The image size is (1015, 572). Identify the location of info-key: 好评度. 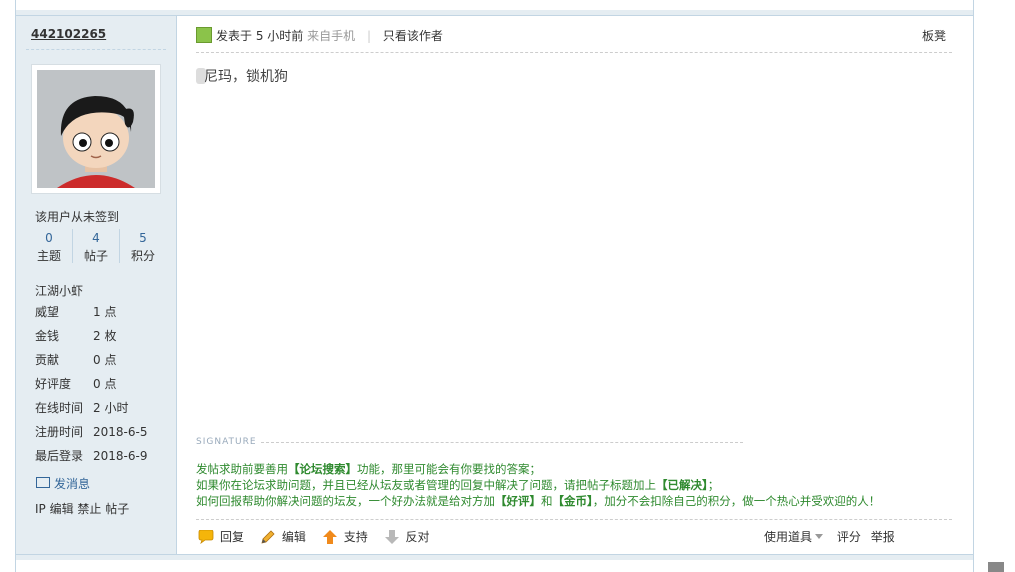
(53, 384).